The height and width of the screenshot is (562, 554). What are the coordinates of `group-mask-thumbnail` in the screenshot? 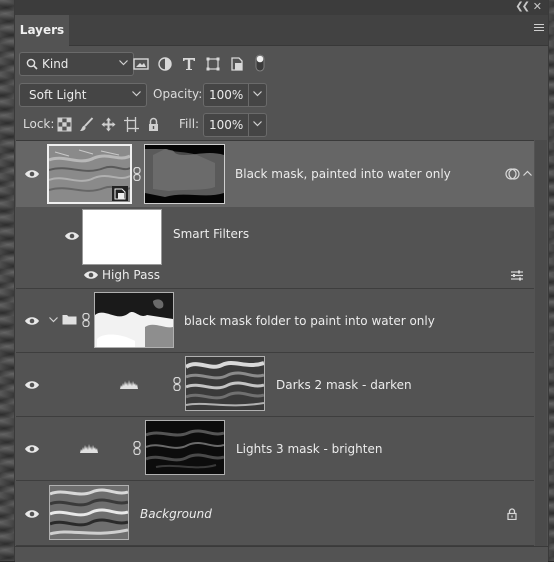 It's located at (134, 320).